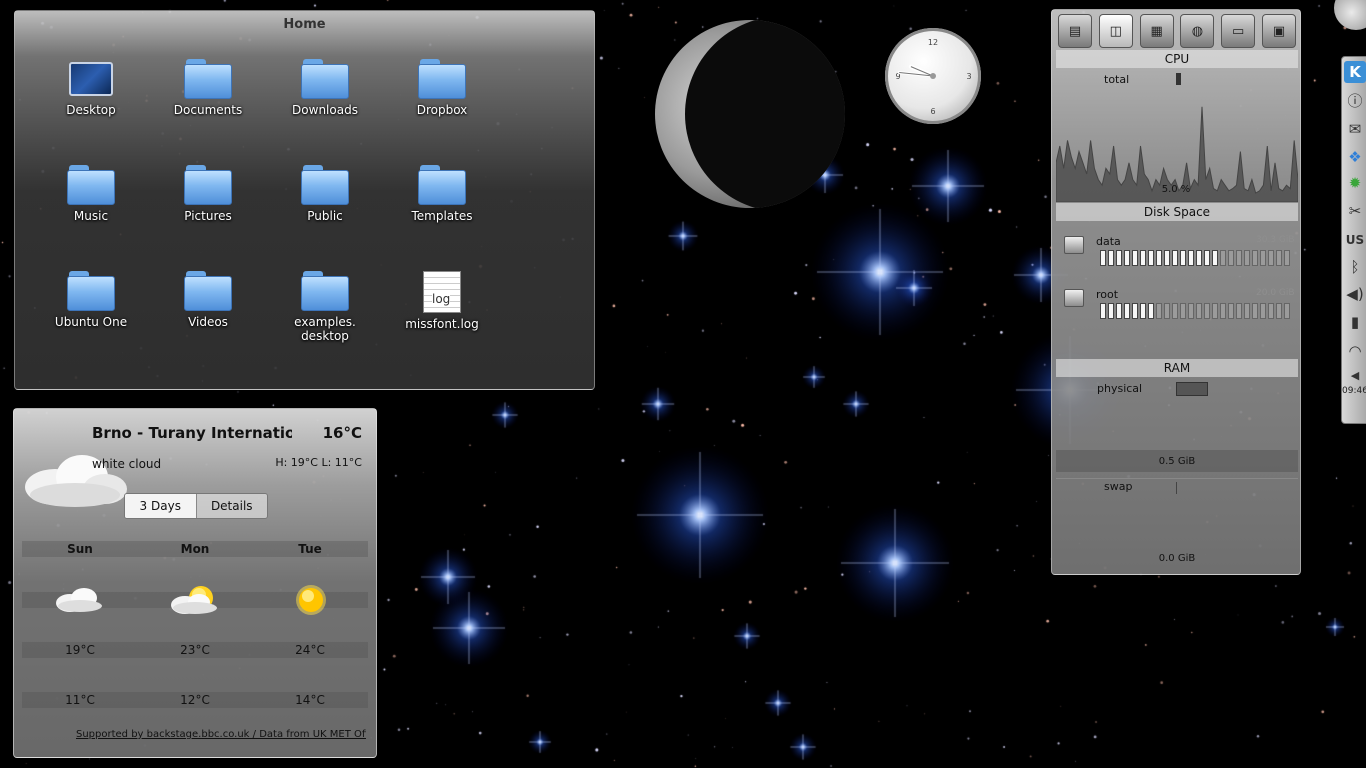  I want to click on file-item: Dropbox, so click(442, 88).